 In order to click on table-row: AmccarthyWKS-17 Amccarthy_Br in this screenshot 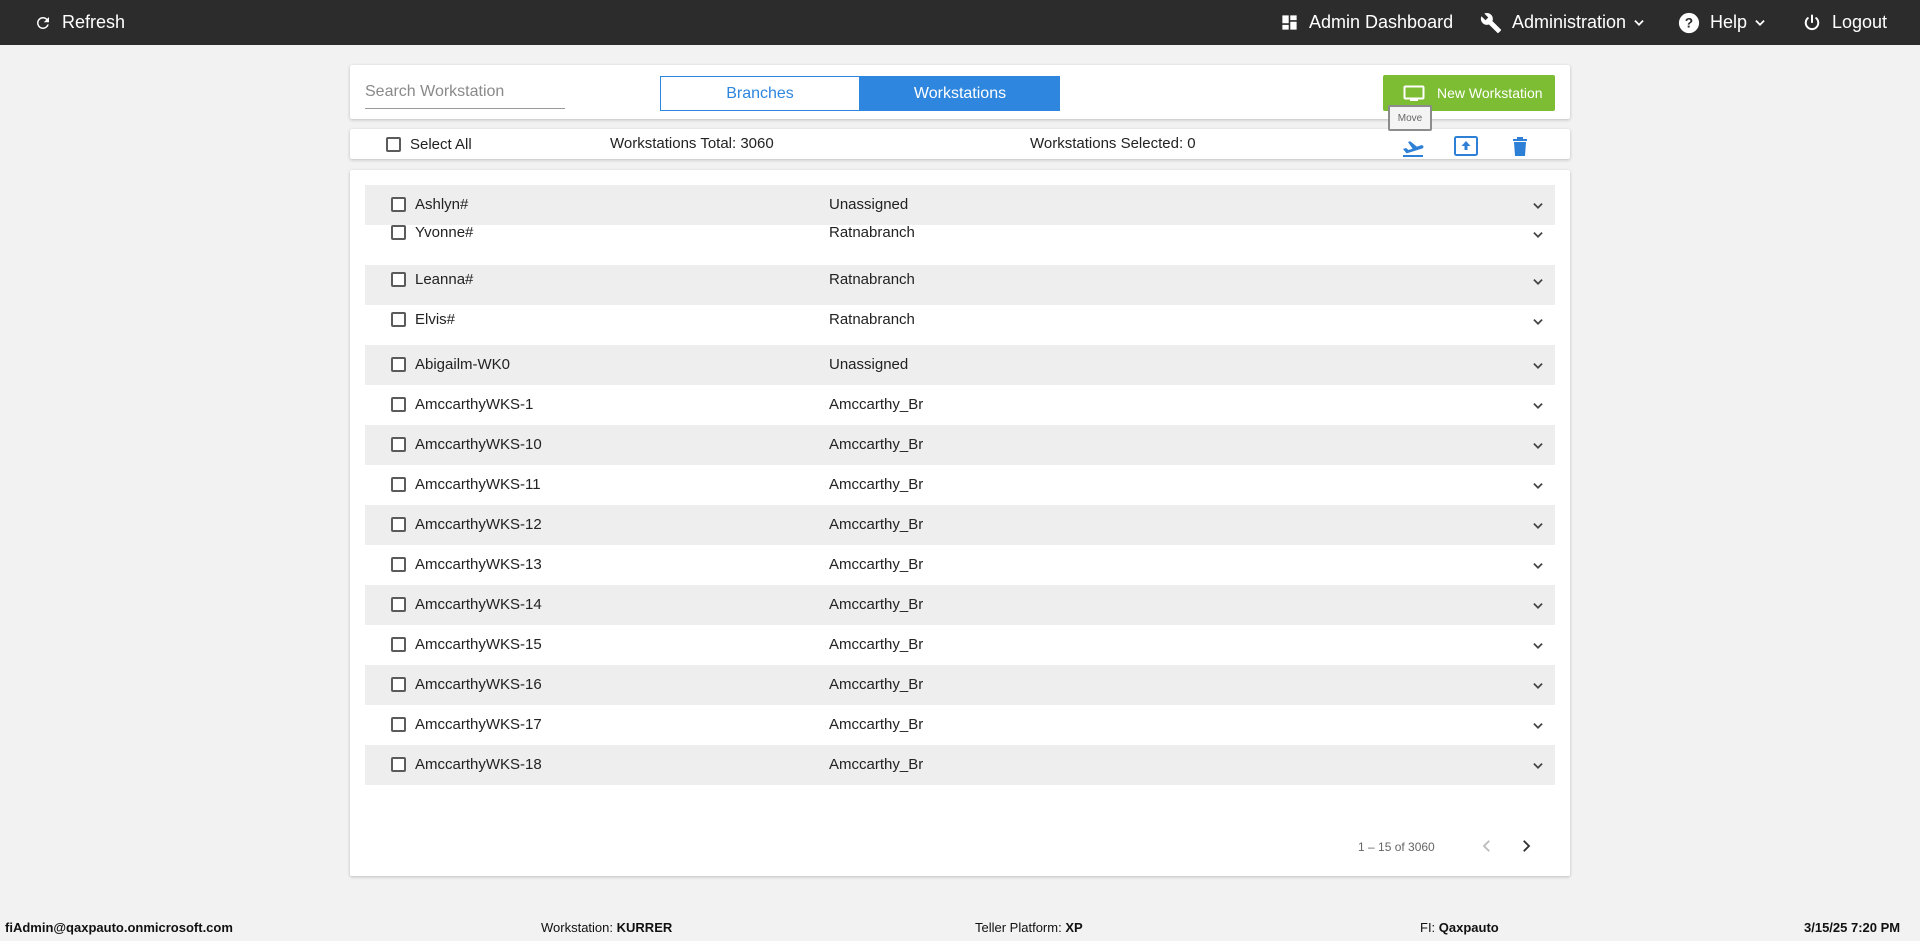, I will do `click(960, 725)`.